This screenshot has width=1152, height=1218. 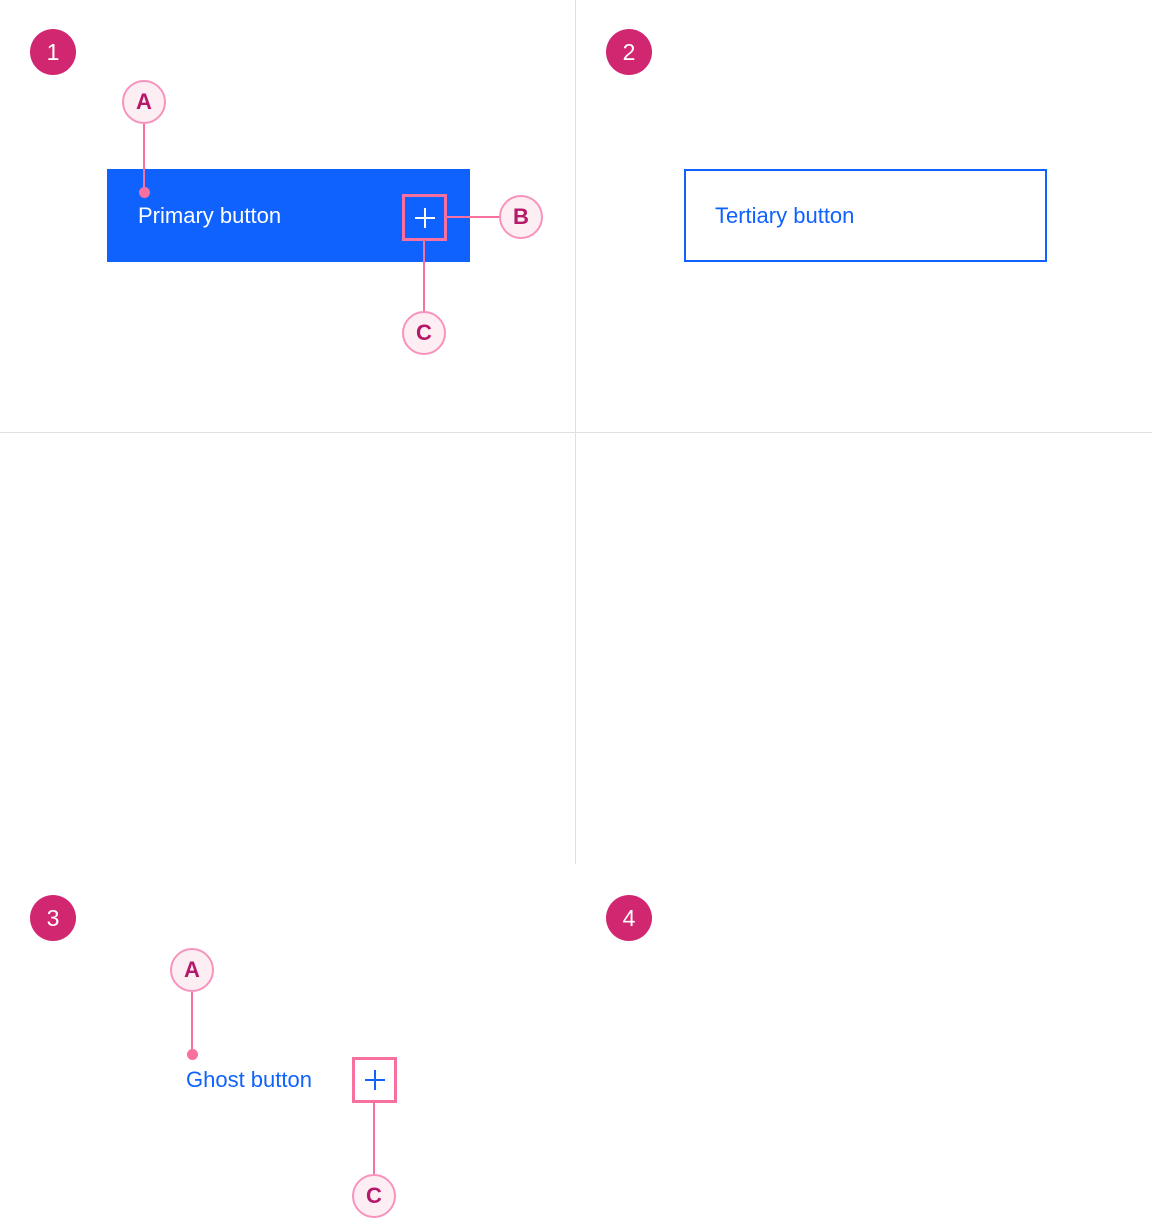 I want to click on step-number-badge: 1, so click(x=53, y=52).